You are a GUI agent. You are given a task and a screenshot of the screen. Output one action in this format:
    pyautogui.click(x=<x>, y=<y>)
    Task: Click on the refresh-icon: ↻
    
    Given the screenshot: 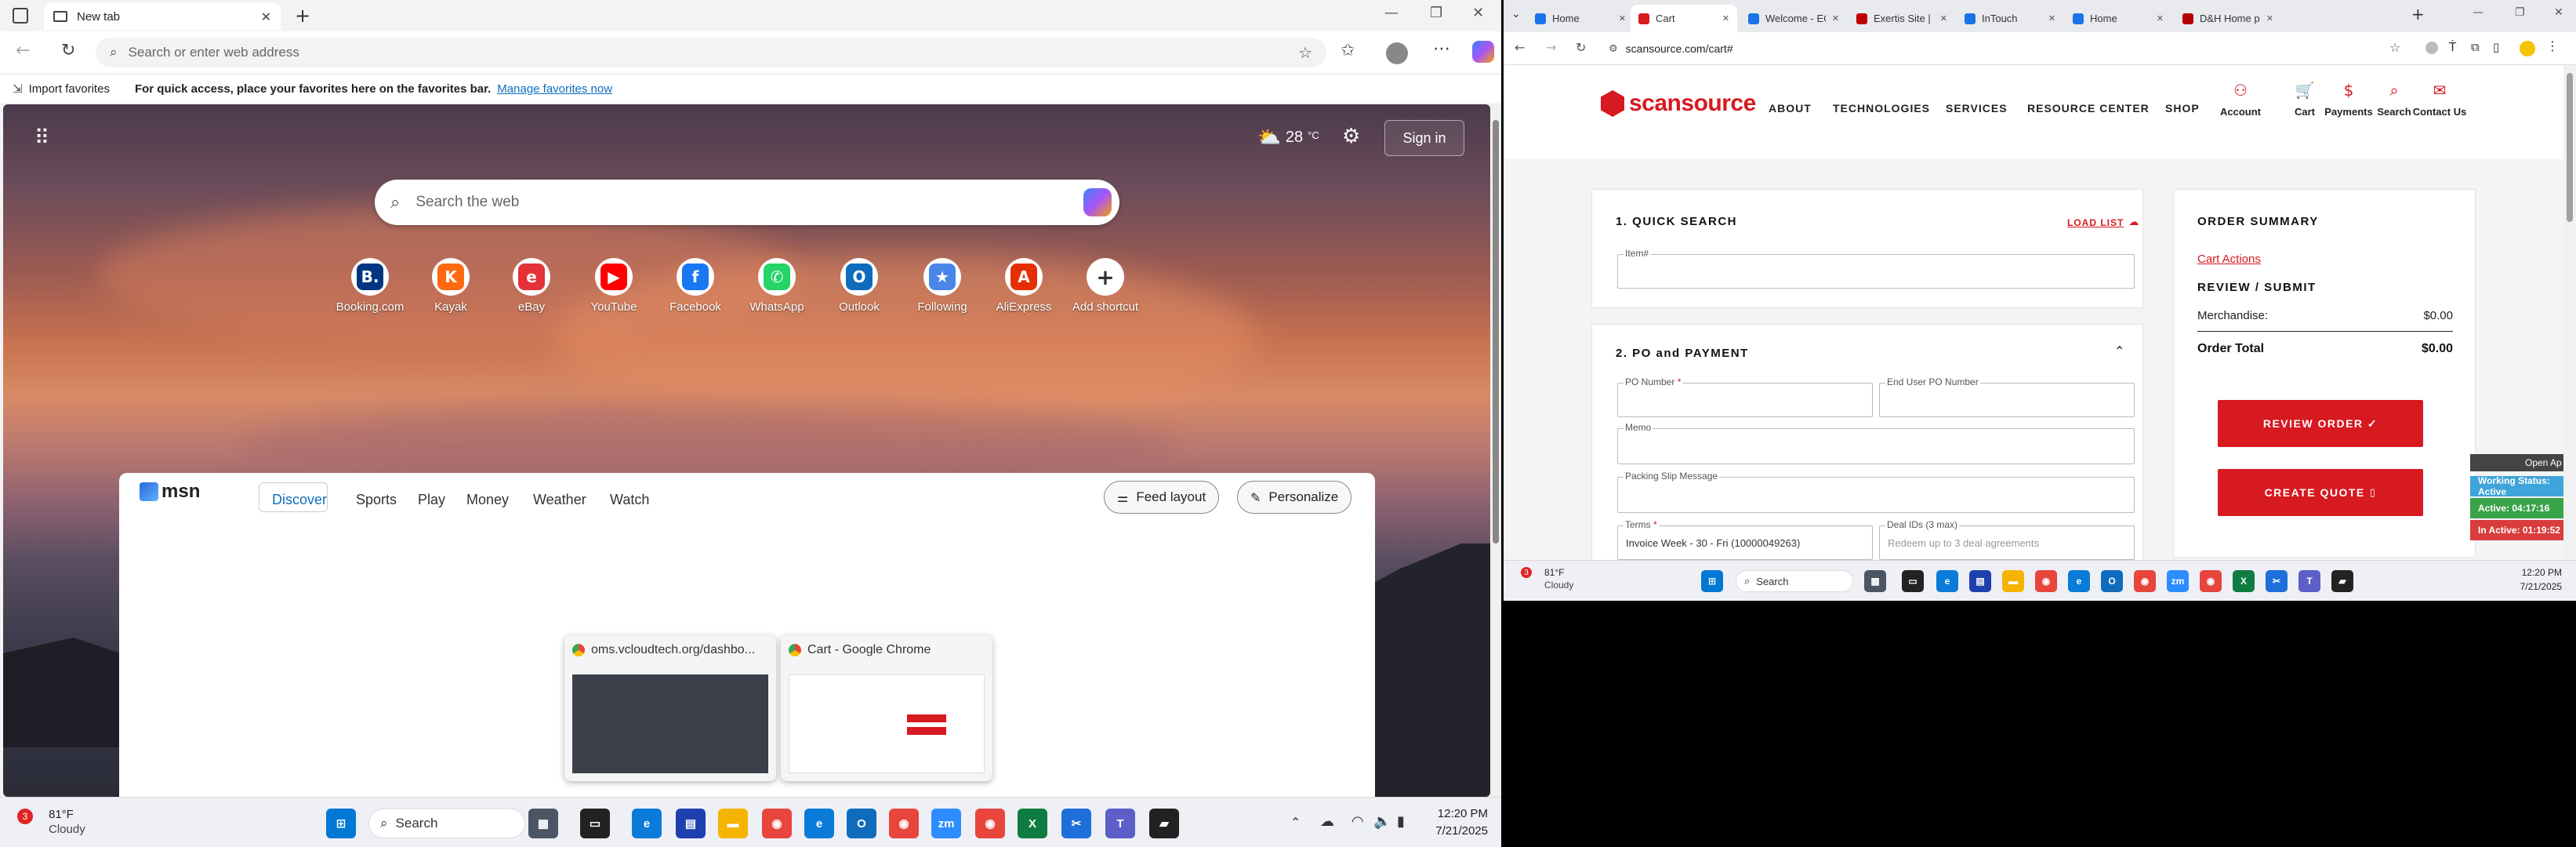 What is the action you would take?
    pyautogui.click(x=1581, y=47)
    